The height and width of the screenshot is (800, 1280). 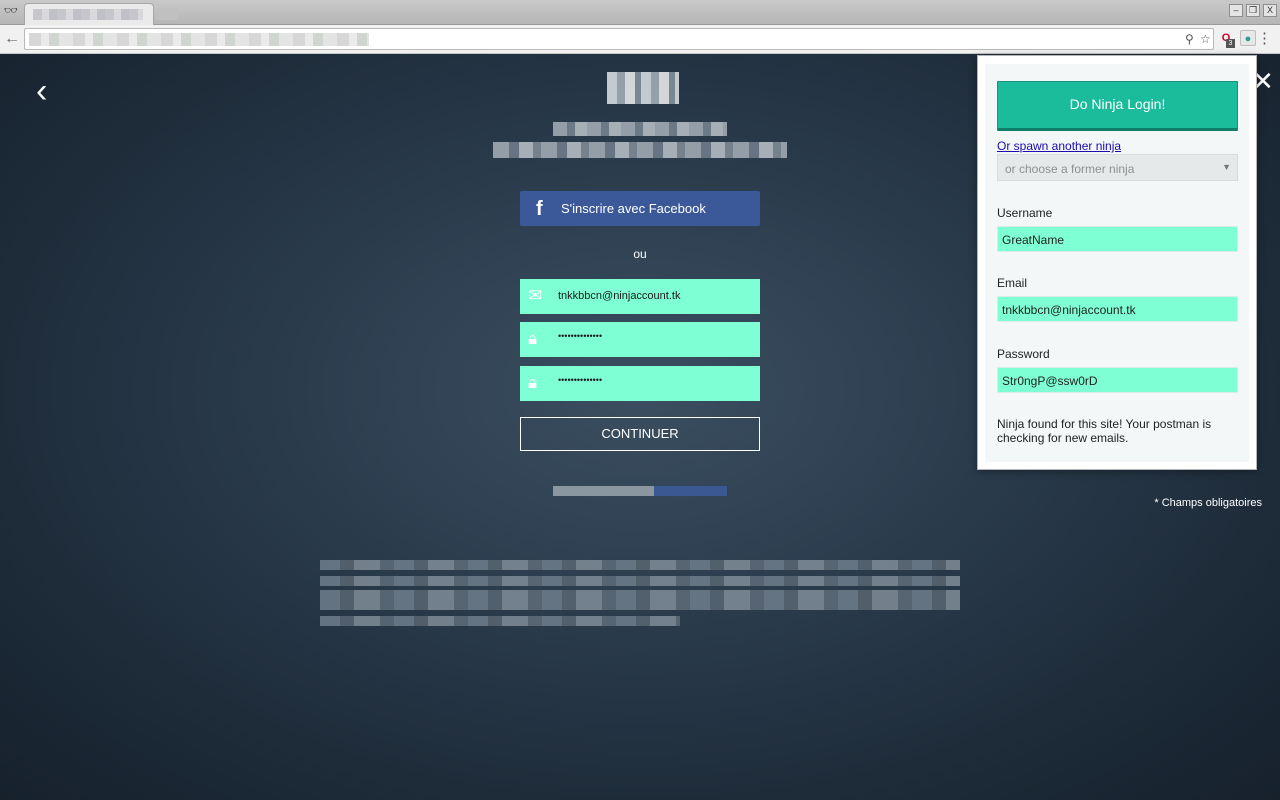 I want to click on facebook-button-label: S'inscrire avec Facebook, so click(x=633, y=208).